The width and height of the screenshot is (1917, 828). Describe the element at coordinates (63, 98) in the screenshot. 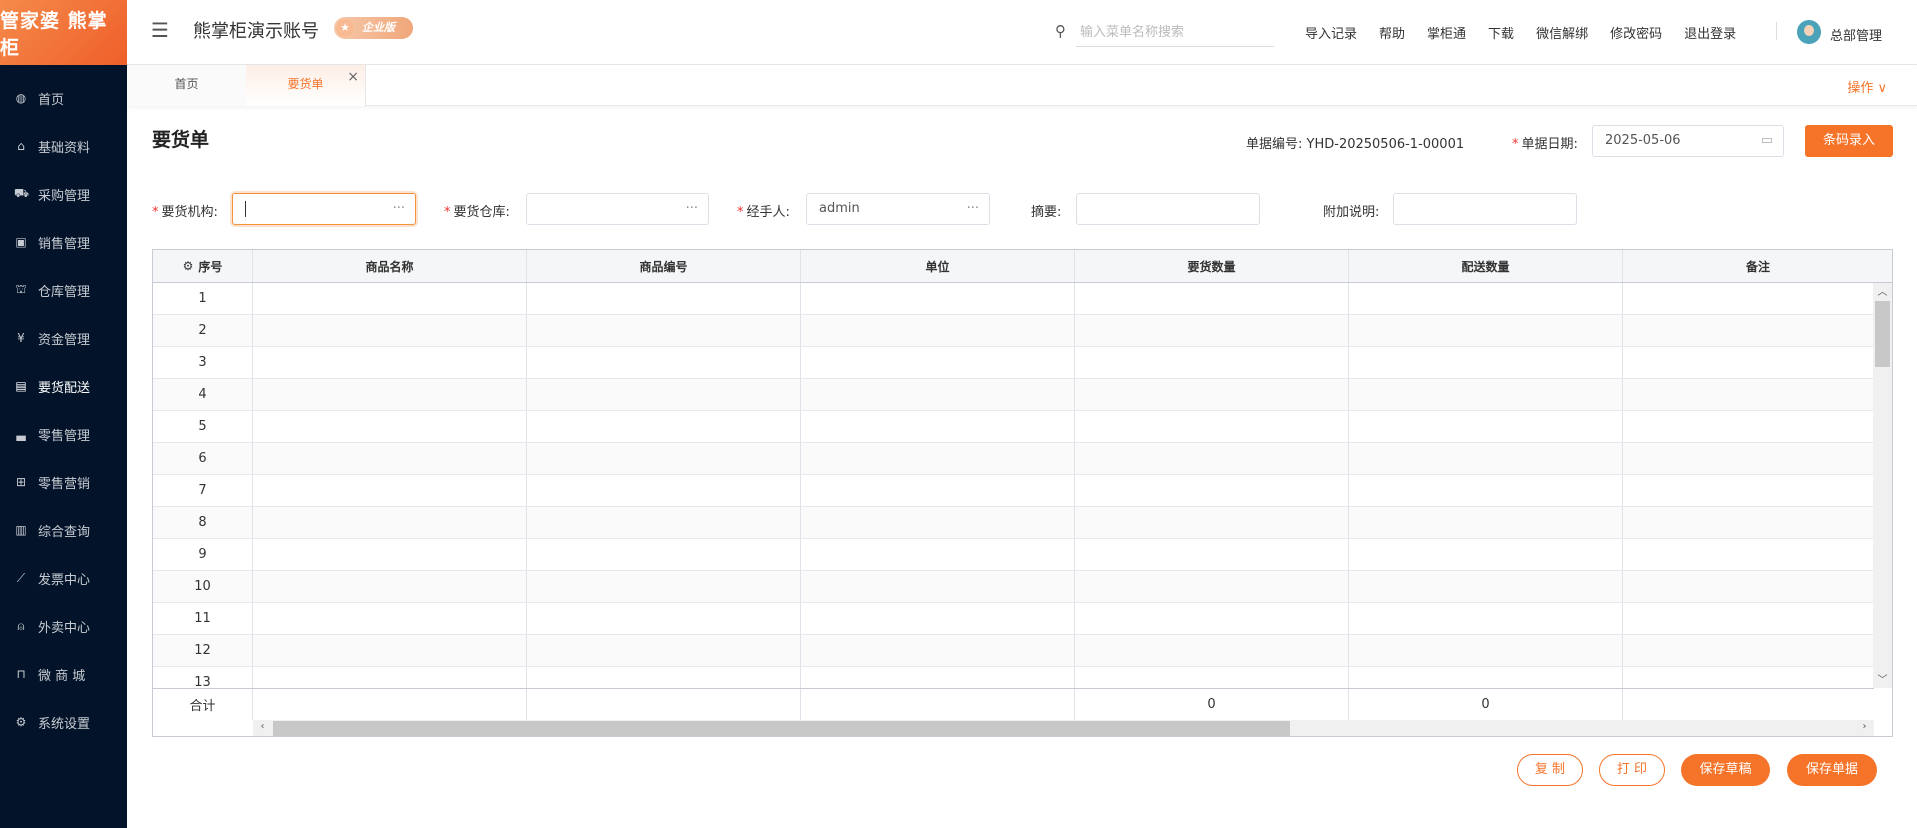

I see `sidebar-item: ◍ 首页` at that location.